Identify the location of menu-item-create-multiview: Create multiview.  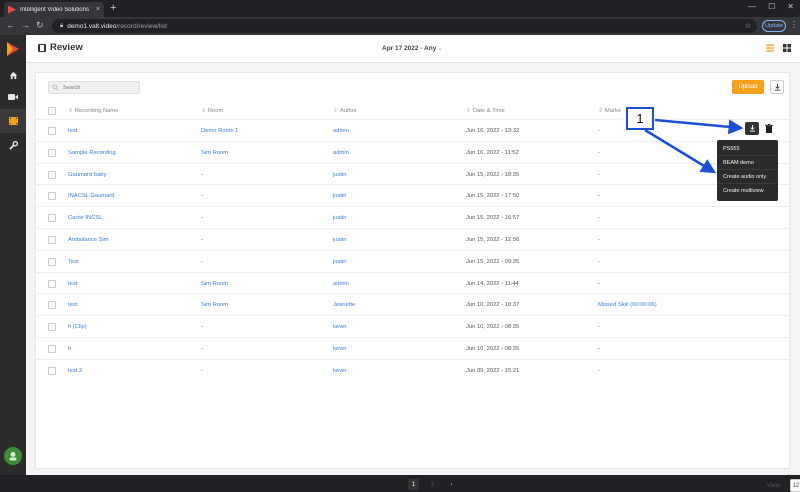
(747, 191).